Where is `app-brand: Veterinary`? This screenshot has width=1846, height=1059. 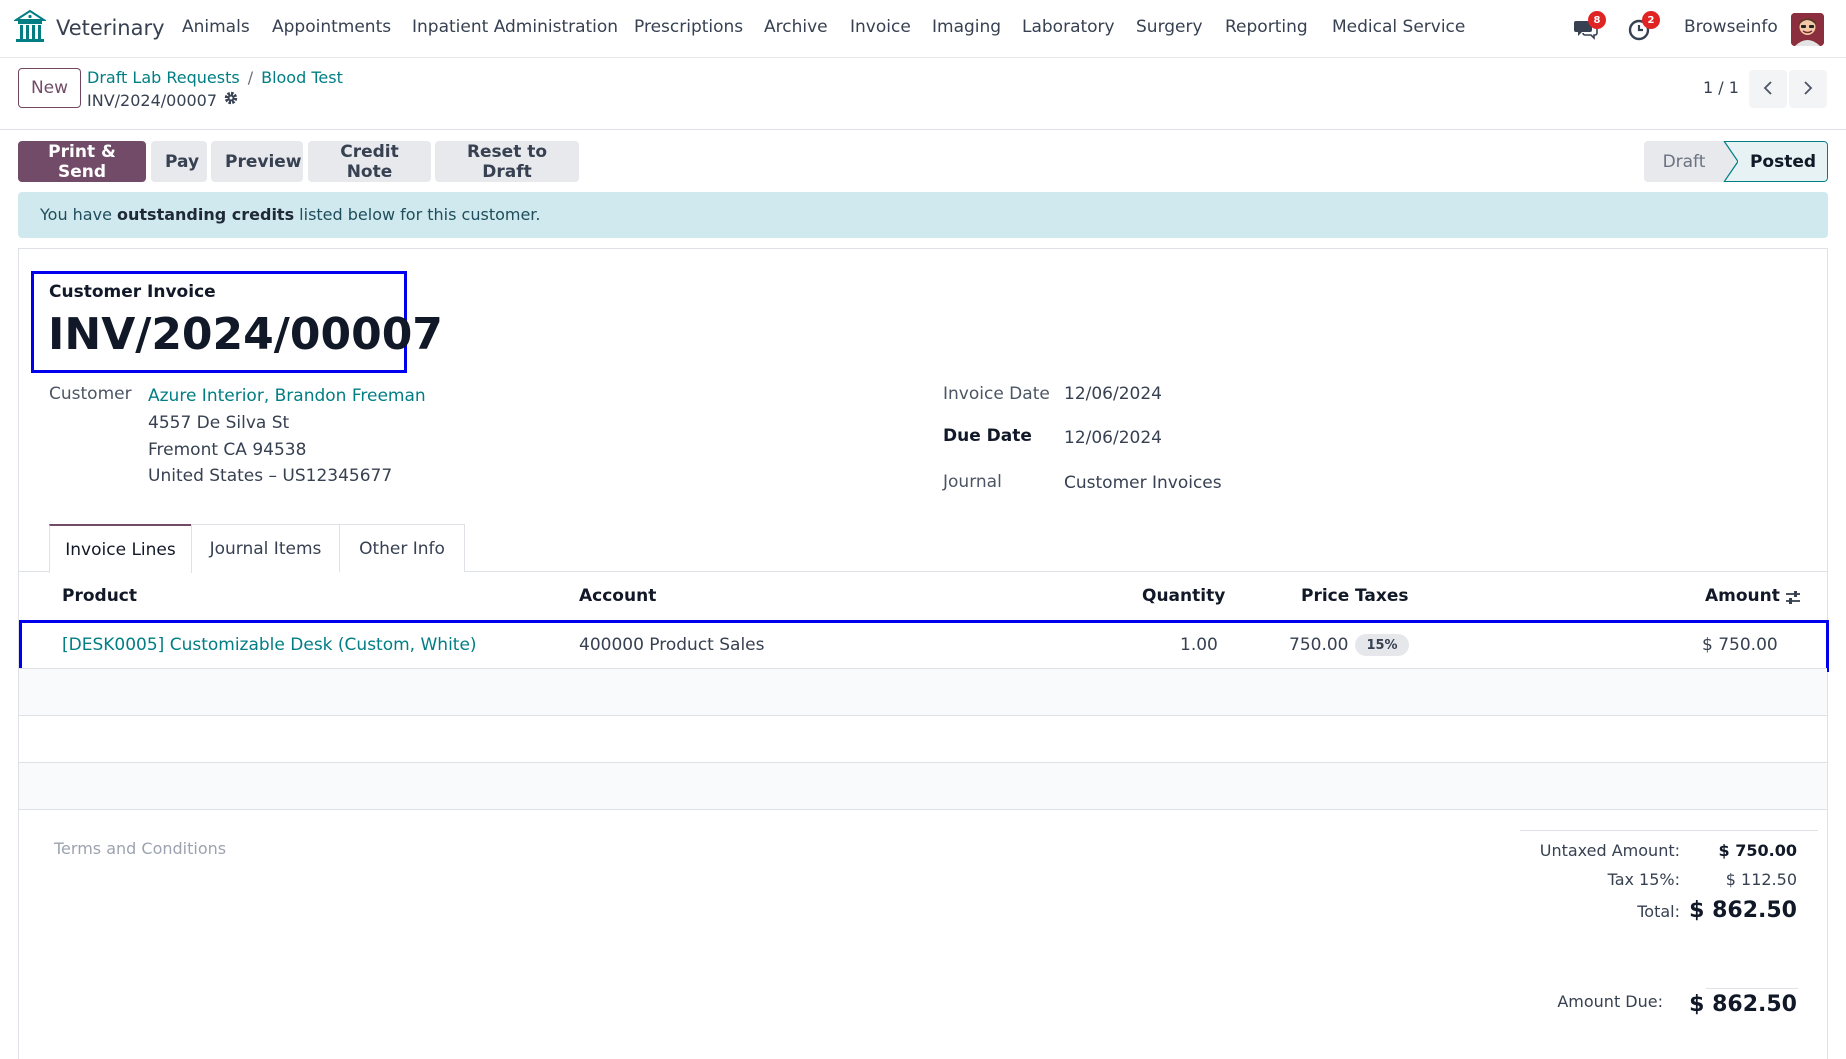
app-brand: Veterinary is located at coordinates (88, 28).